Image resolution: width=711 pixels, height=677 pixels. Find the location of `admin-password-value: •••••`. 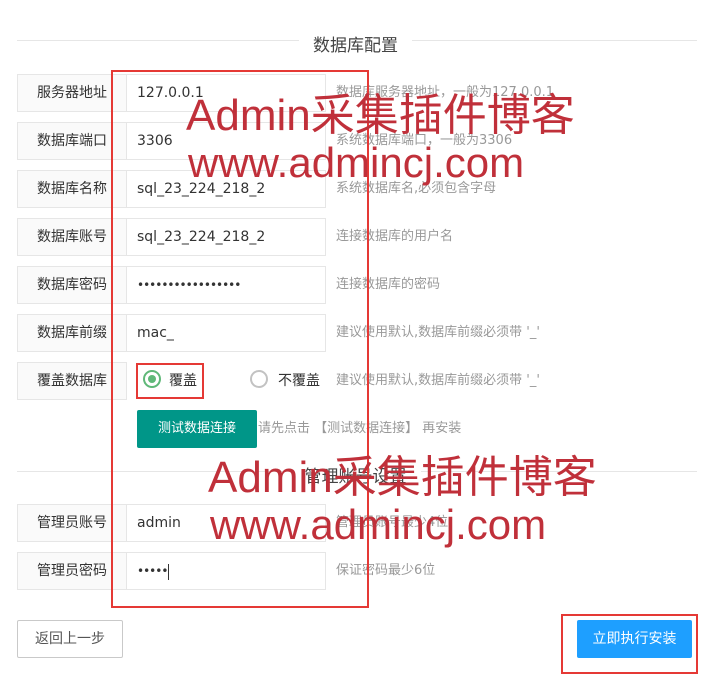

admin-password-value: ••••• is located at coordinates (152, 571).